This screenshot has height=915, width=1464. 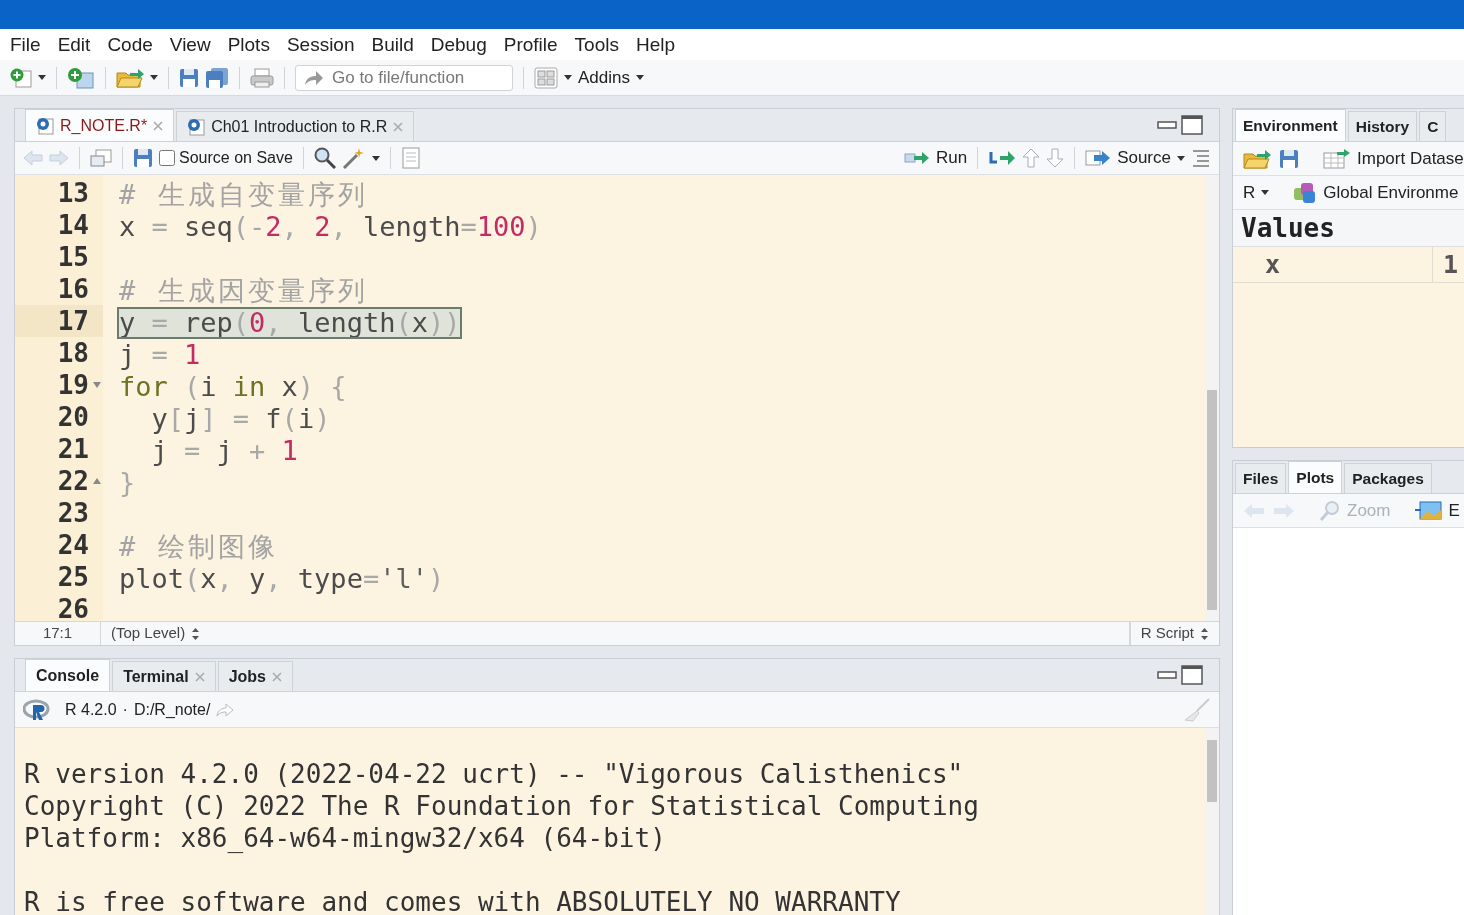 I want to click on cursor-position: 17:1, so click(x=57, y=633).